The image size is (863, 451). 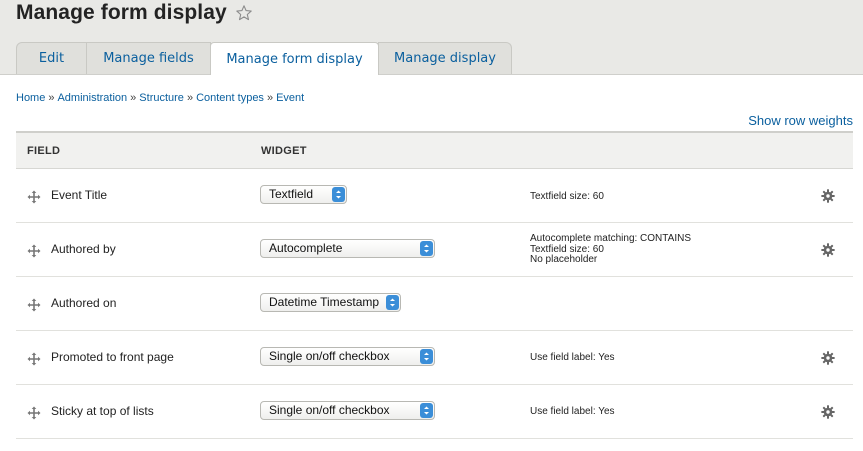 What do you see at coordinates (284, 151) in the screenshot?
I see `column-header-widget: WIDGET` at bounding box center [284, 151].